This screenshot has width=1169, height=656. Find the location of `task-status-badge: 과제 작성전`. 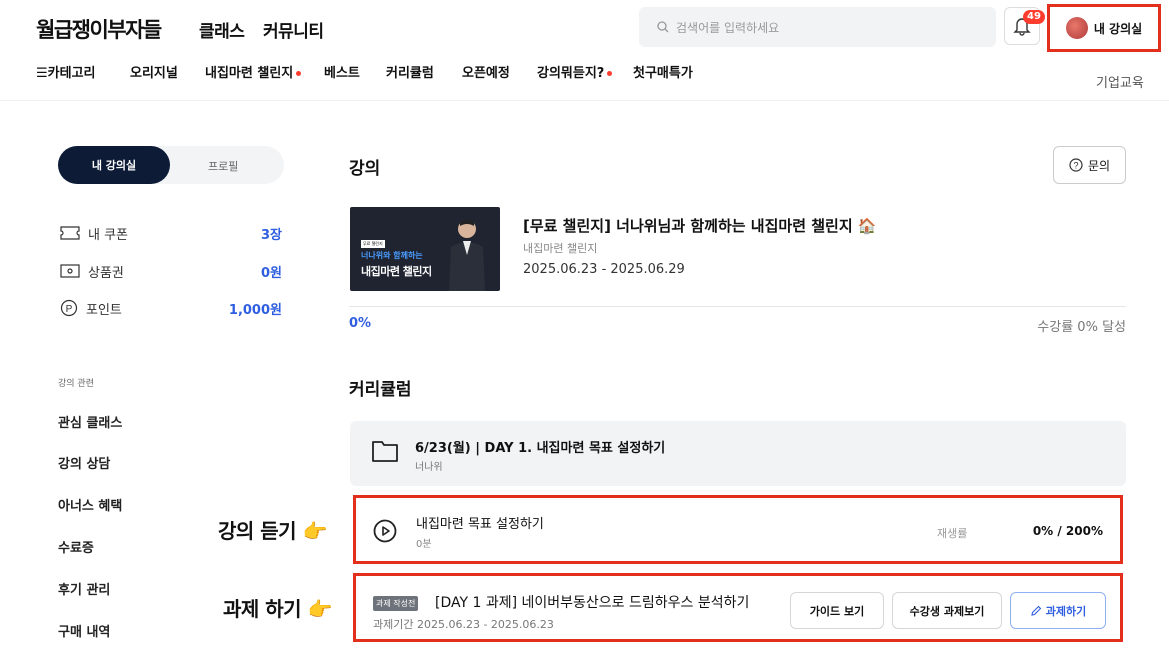

task-status-badge: 과제 작성전 is located at coordinates (396, 603).